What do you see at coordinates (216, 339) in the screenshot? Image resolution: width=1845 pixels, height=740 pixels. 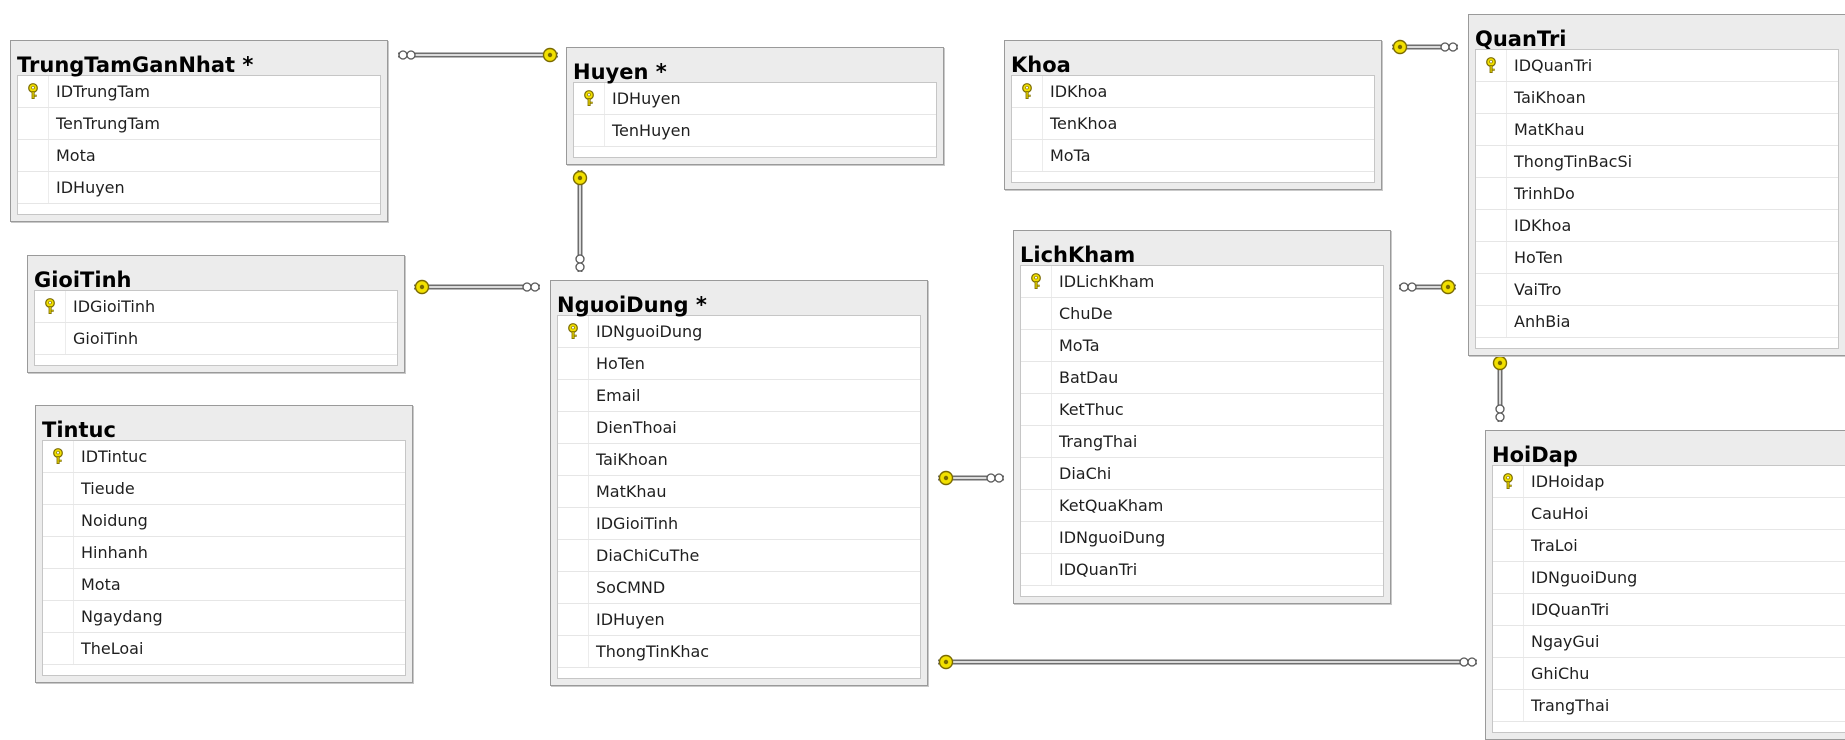 I see `column-row: GioiTinh` at bounding box center [216, 339].